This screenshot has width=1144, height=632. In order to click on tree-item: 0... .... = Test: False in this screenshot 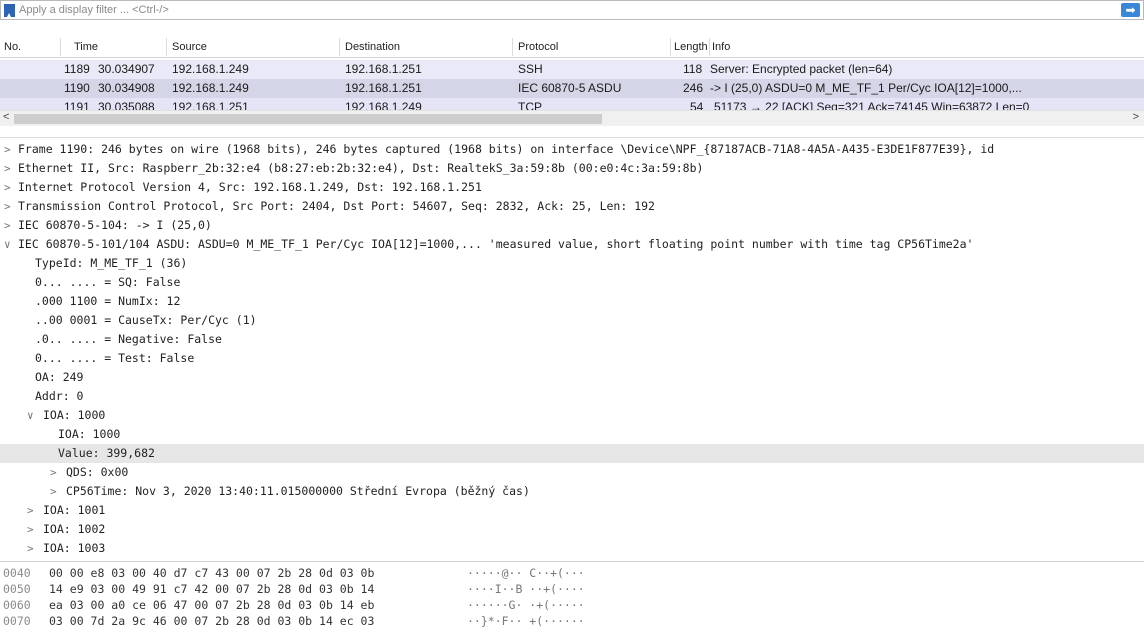, I will do `click(572, 358)`.